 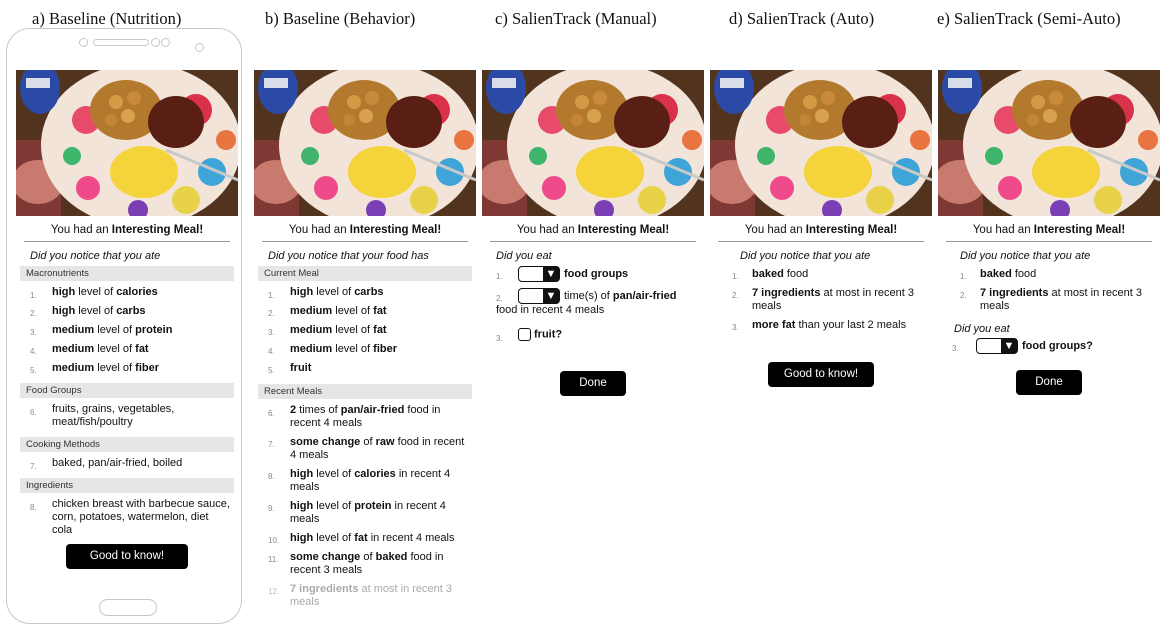 What do you see at coordinates (302, 292) in the screenshot?
I see `level: high` at bounding box center [302, 292].